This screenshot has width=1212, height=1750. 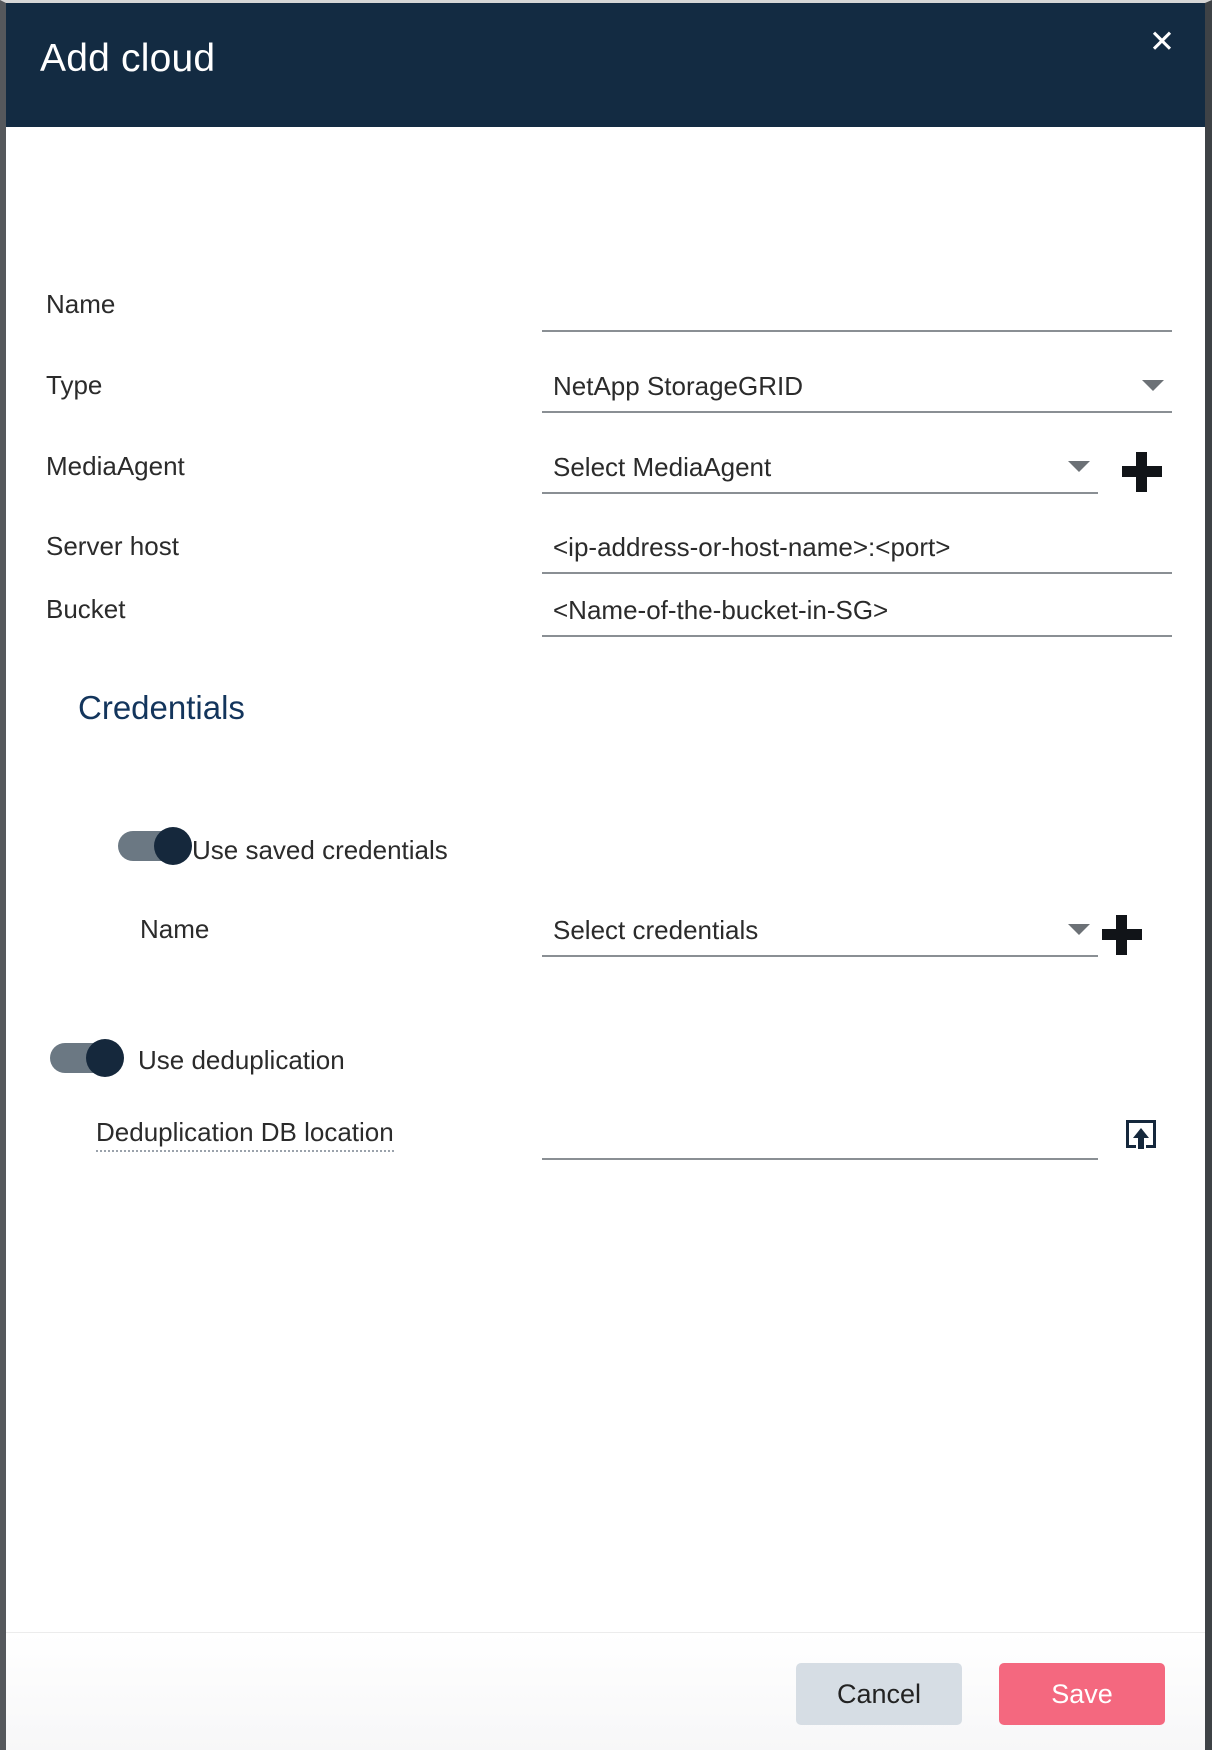 I want to click on type-select: NetApp StorageGRID, so click(x=857, y=384).